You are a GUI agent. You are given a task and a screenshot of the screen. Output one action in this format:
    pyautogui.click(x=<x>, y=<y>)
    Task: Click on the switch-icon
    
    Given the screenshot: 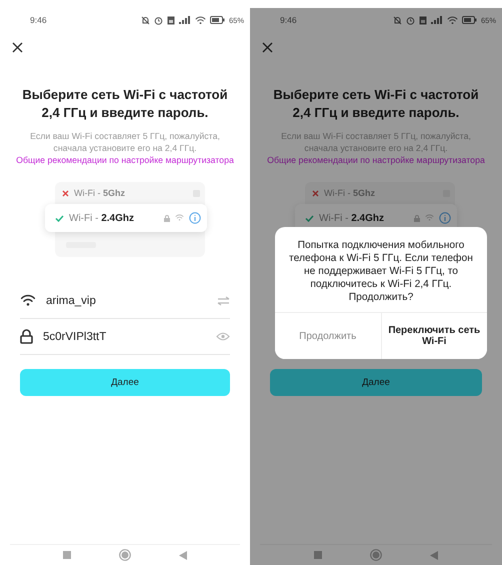 What is the action you would take?
    pyautogui.click(x=223, y=301)
    